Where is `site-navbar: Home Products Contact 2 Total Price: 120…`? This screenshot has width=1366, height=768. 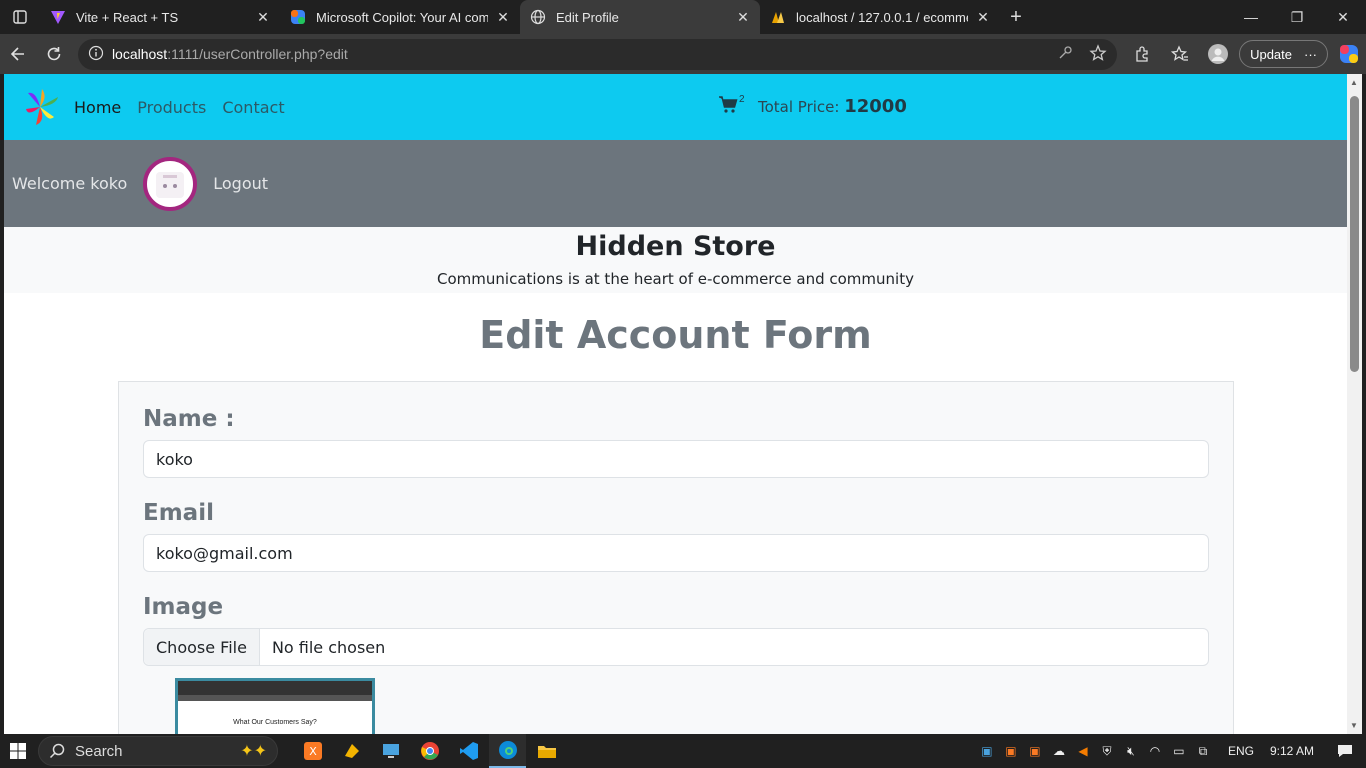 site-navbar: Home Products Contact 2 Total Price: 120… is located at coordinates (675, 107).